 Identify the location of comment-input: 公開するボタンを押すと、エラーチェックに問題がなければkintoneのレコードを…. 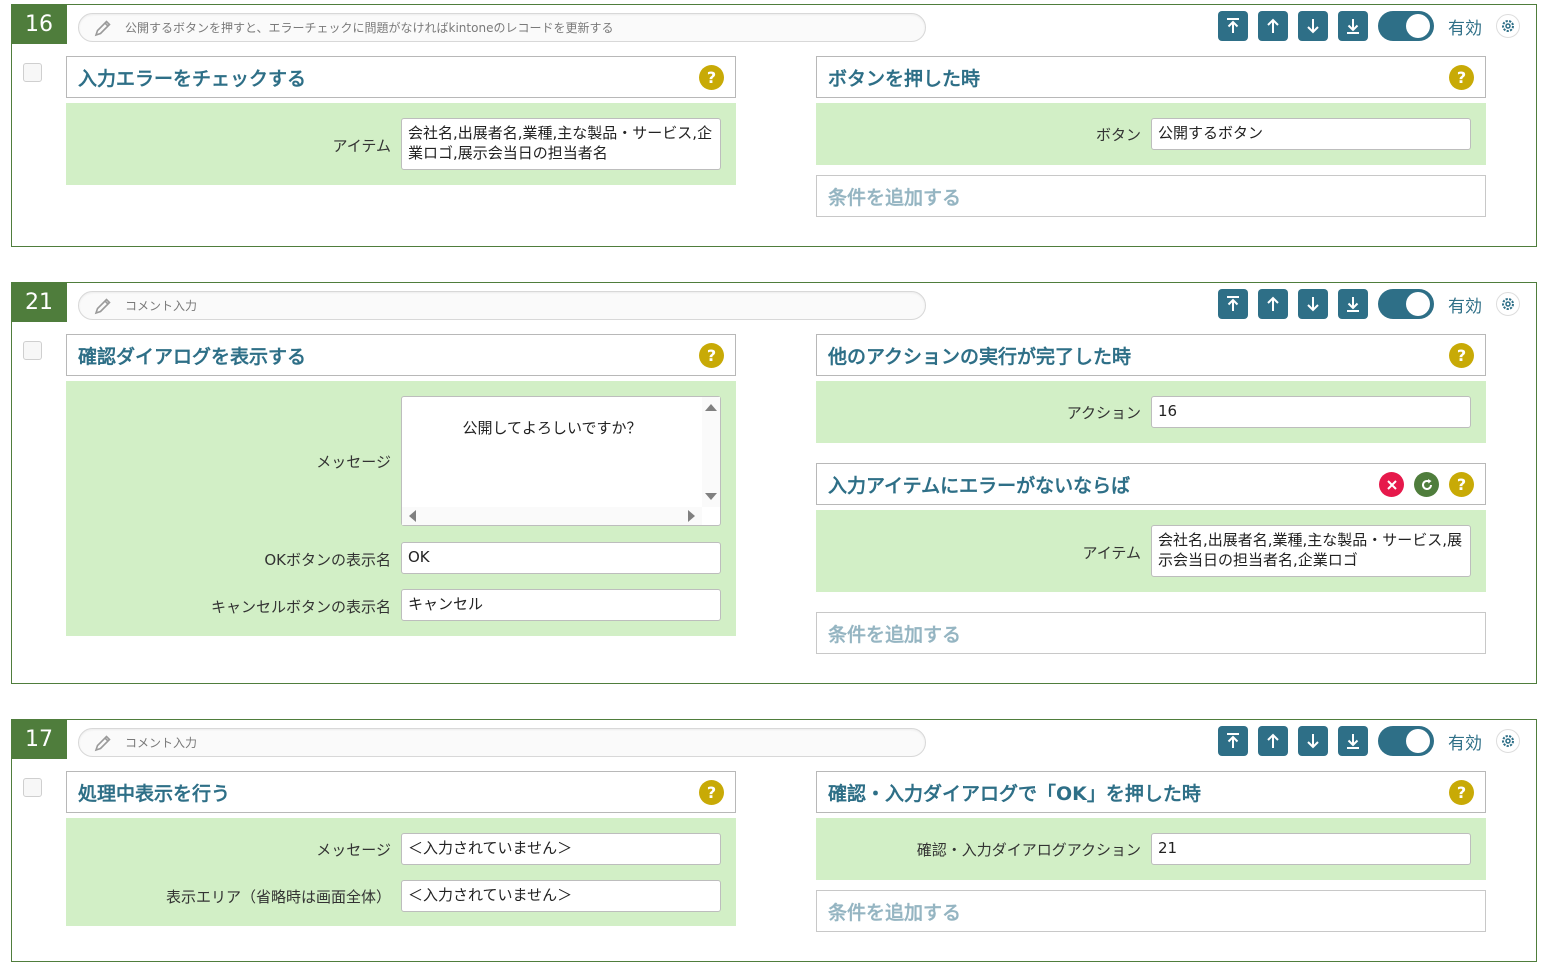
(502, 27).